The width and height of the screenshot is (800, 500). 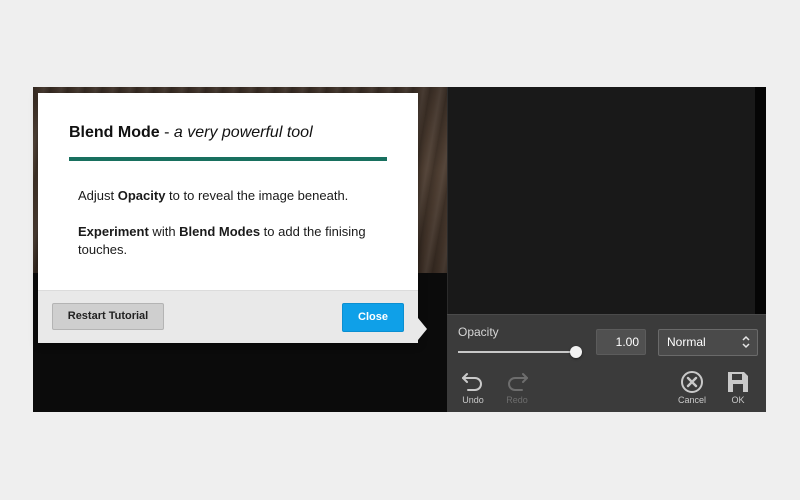 What do you see at coordinates (164, 231) in the screenshot?
I see `para2-text-1: with` at bounding box center [164, 231].